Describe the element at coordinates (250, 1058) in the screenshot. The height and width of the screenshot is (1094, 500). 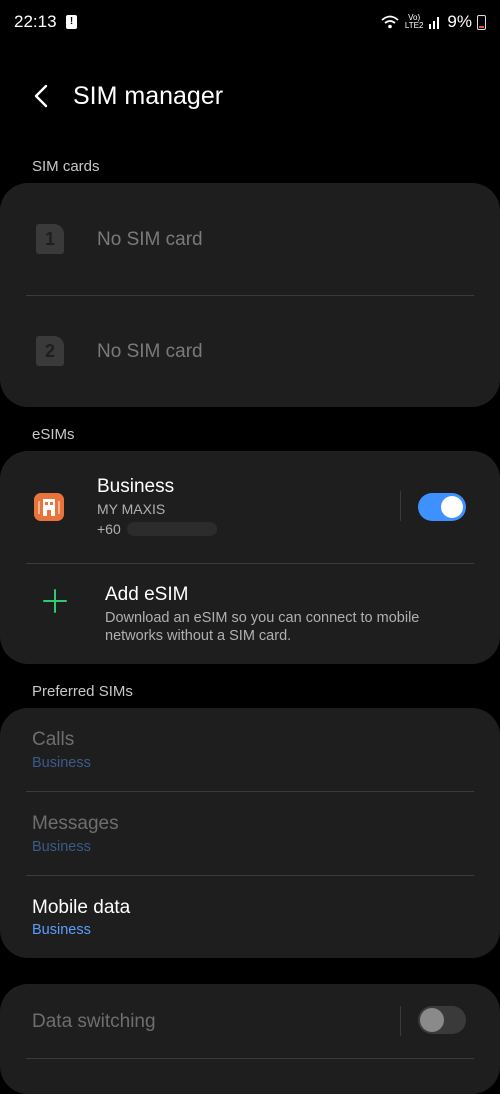
I see `divider` at that location.